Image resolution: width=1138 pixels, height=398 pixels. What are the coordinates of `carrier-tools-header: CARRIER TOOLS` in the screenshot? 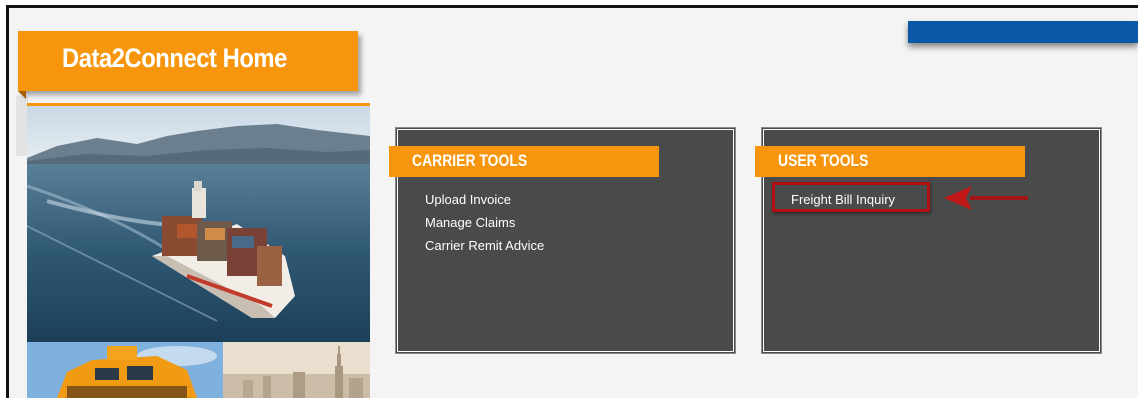 It's located at (524, 161).